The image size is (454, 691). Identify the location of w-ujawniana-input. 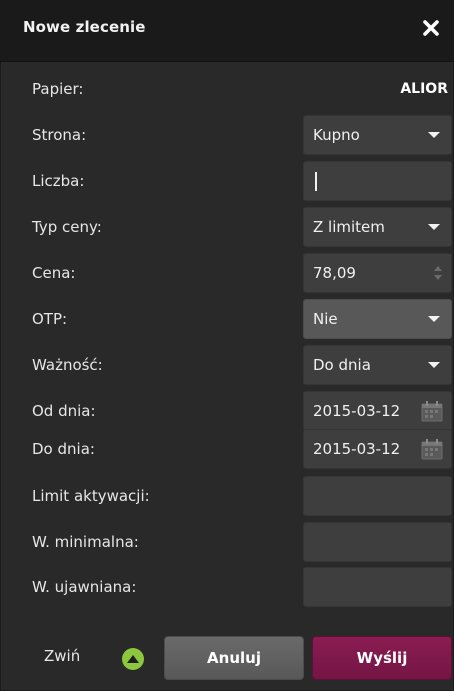
(377, 587).